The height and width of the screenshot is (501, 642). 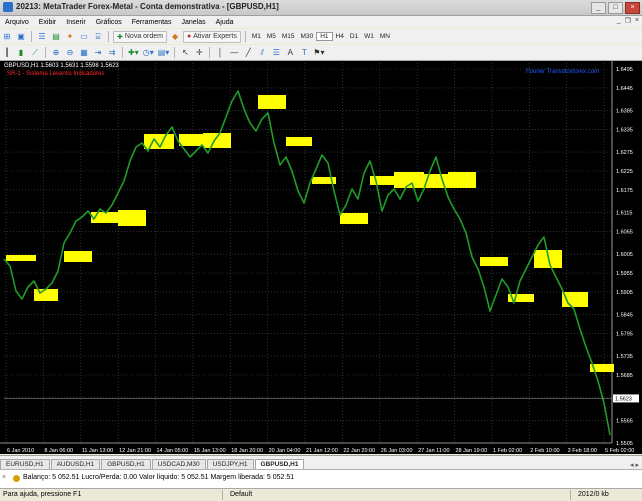 I want to click on chart-shift-icon: ⇥, so click(x=98, y=53).